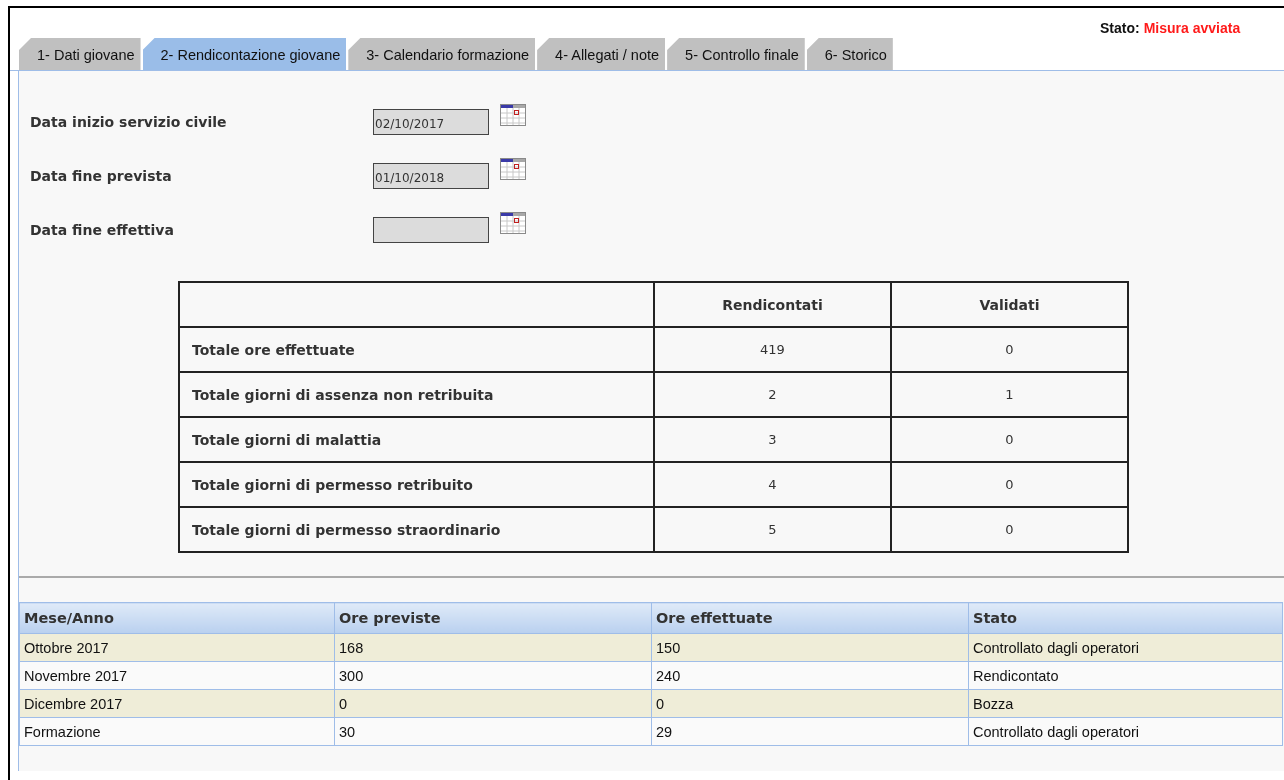 Image resolution: width=1284 pixels, height=780 pixels. I want to click on column-header: Ore effettuate, so click(810, 618).